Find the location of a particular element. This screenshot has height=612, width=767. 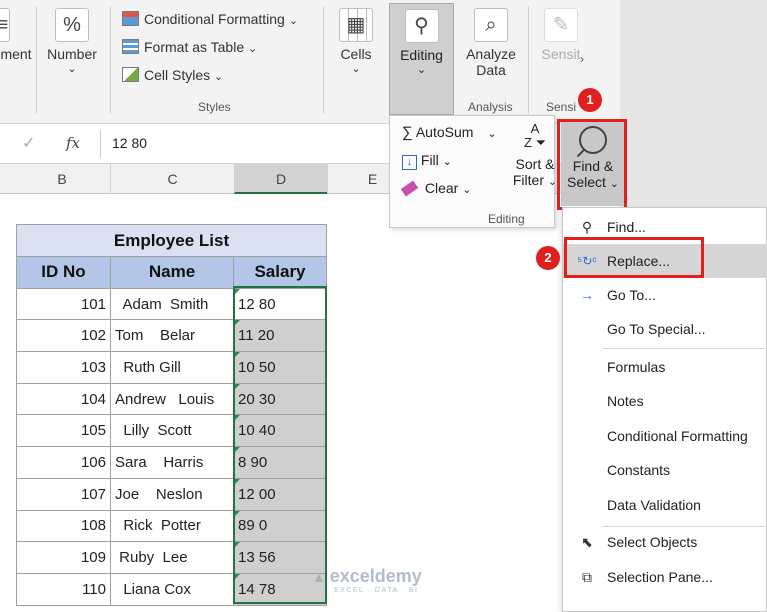

name-cell: Ruth Gill is located at coordinates (172, 367).